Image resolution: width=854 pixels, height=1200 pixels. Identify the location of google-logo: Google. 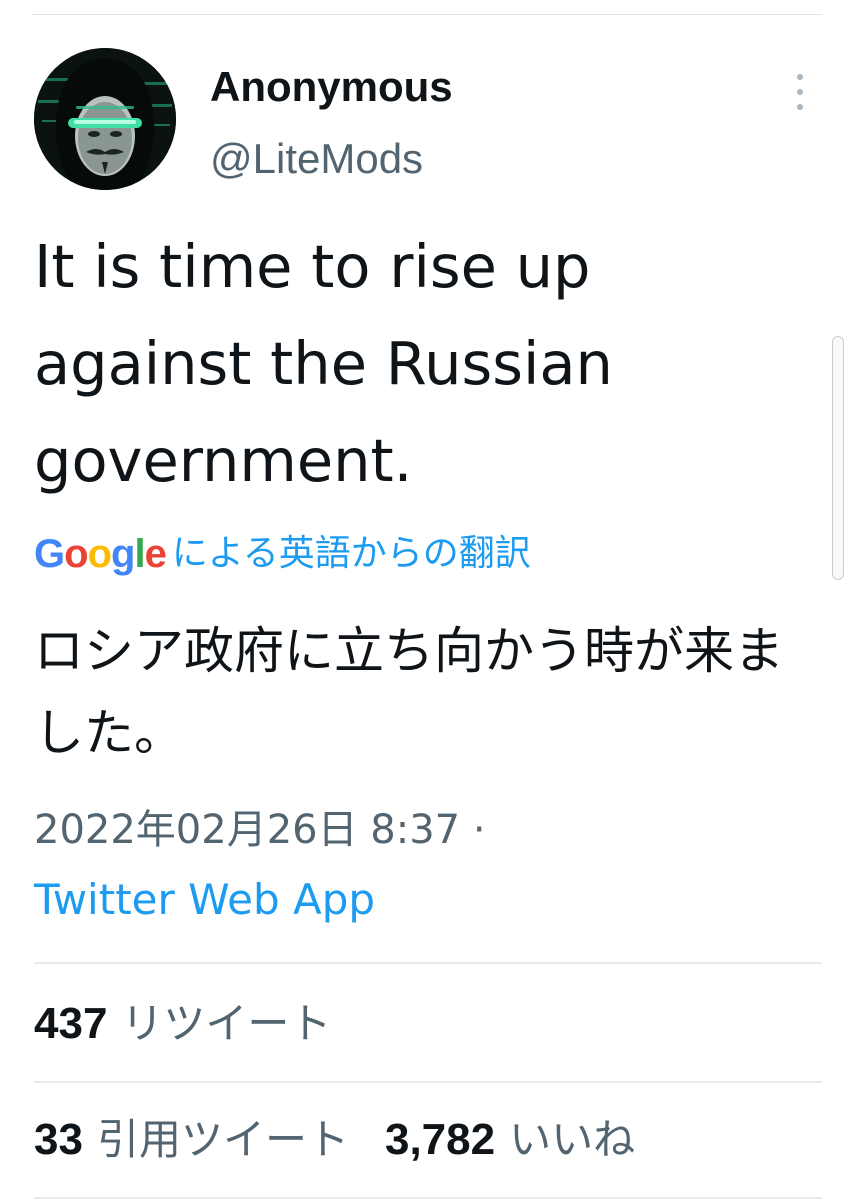
(100, 554).